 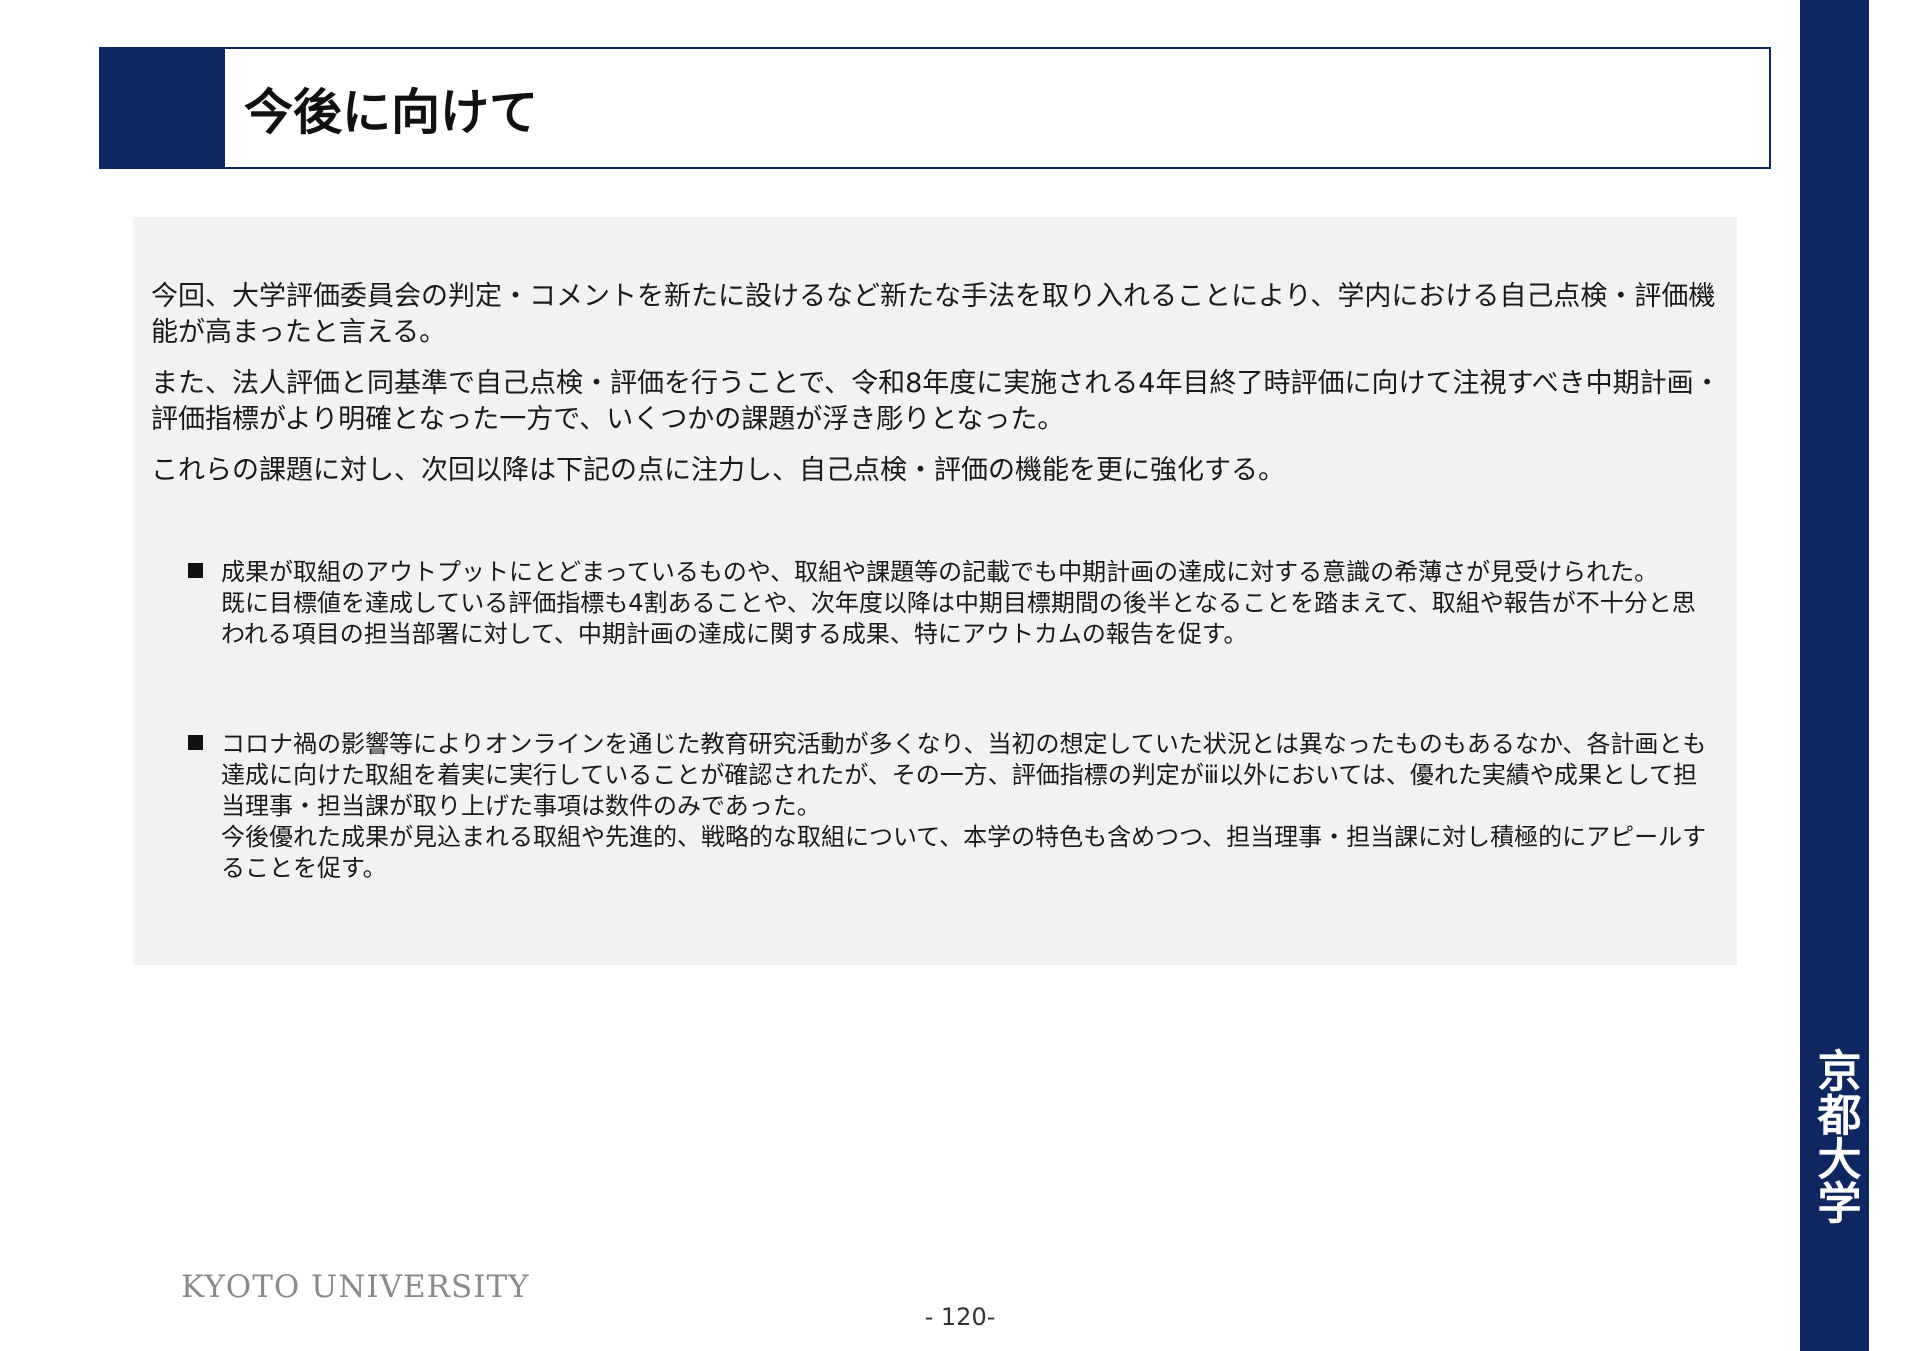 I want to click on page-title: 今後に向けて, so click(x=391, y=112).